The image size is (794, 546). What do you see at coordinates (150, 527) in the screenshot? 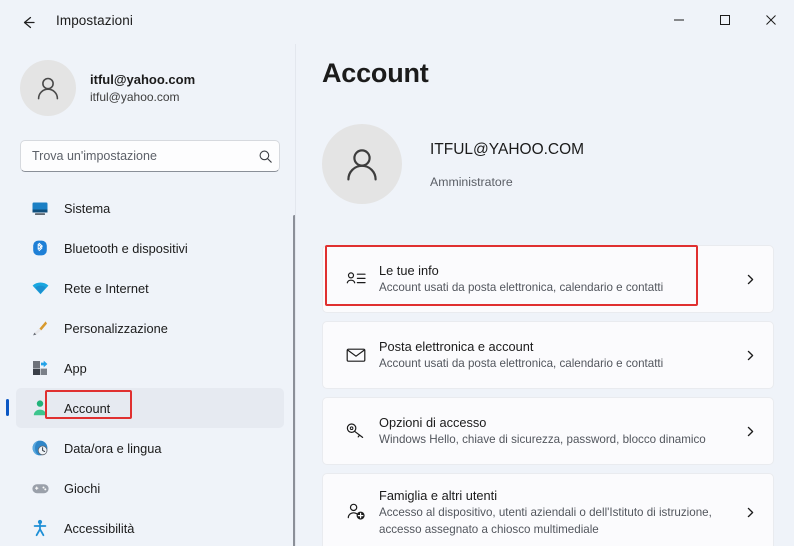
I see `sidebar-item-accessibilita: Accessibilità` at bounding box center [150, 527].